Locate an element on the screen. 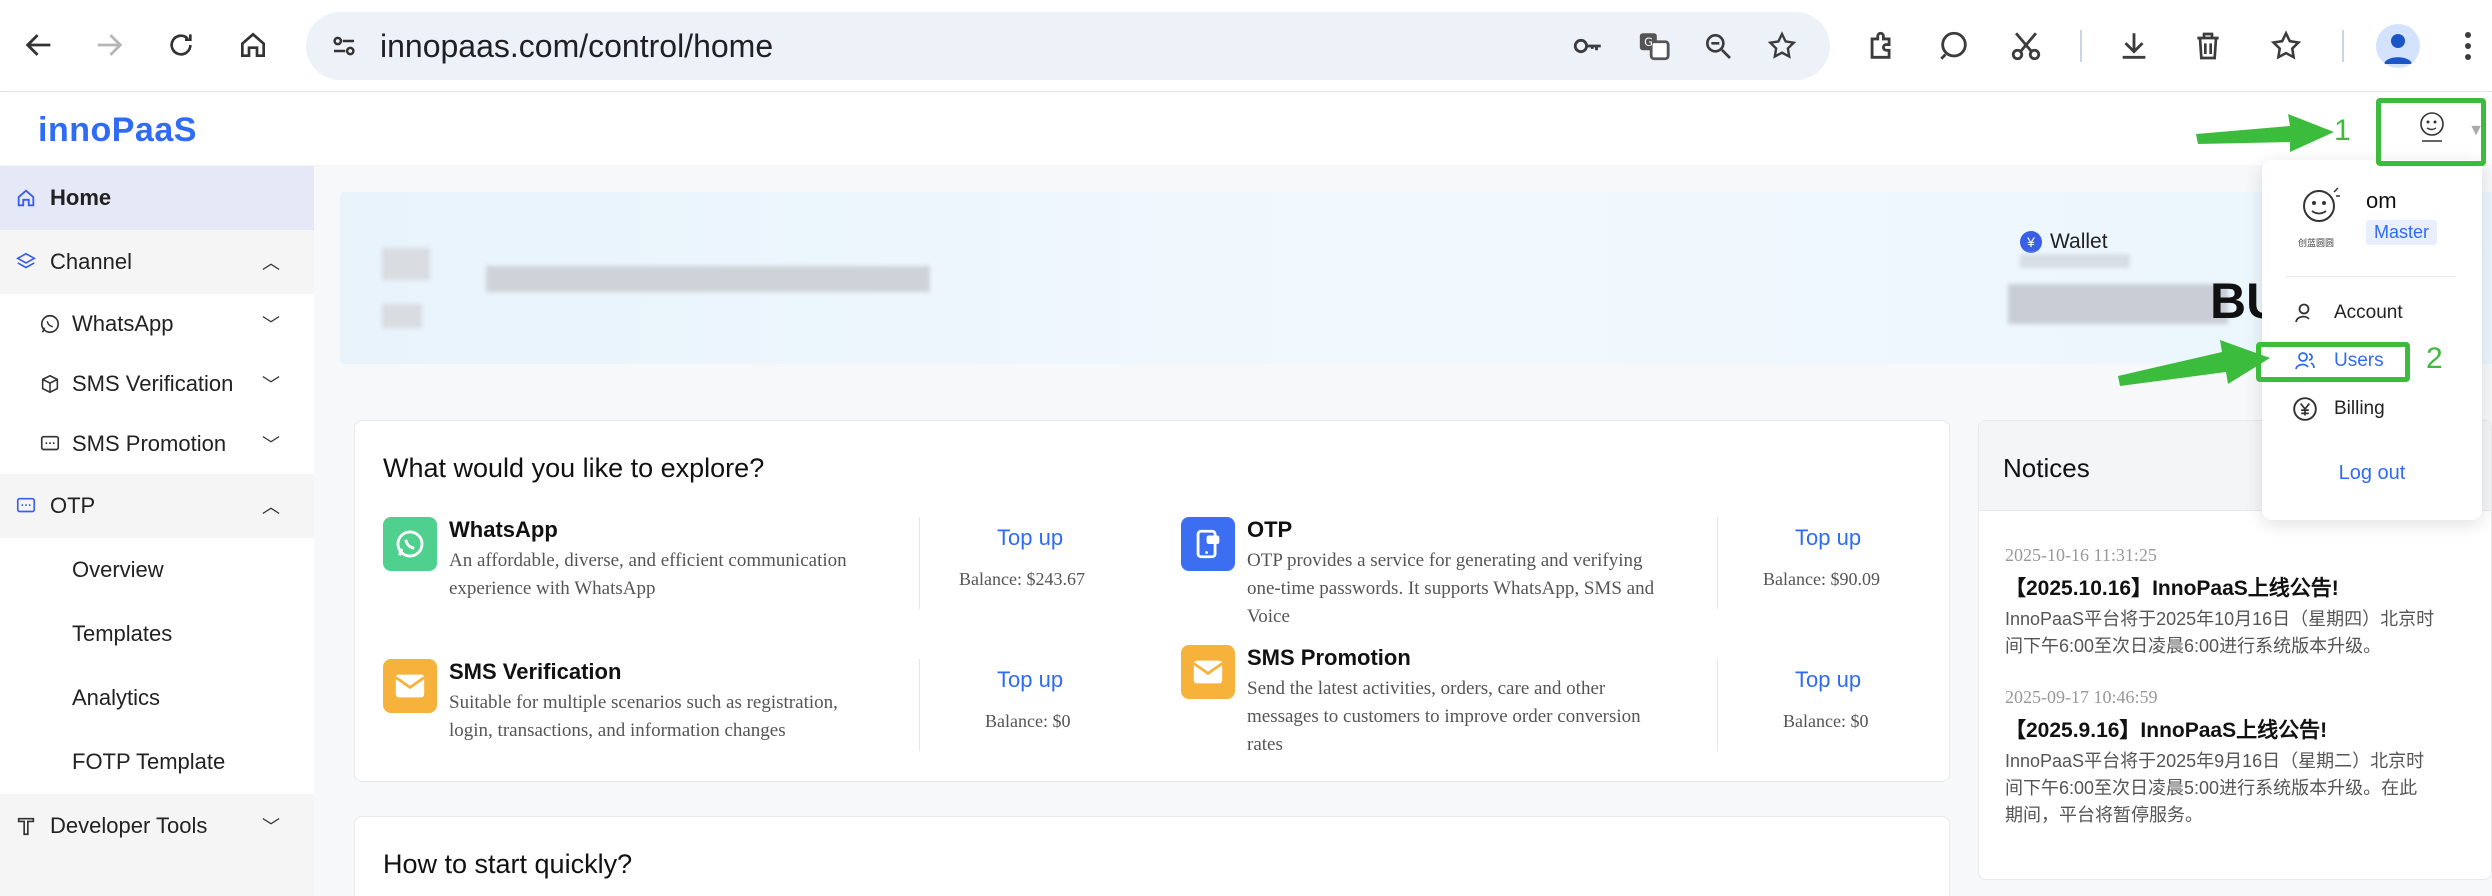  highlight-avatar-box is located at coordinates (2431, 132).